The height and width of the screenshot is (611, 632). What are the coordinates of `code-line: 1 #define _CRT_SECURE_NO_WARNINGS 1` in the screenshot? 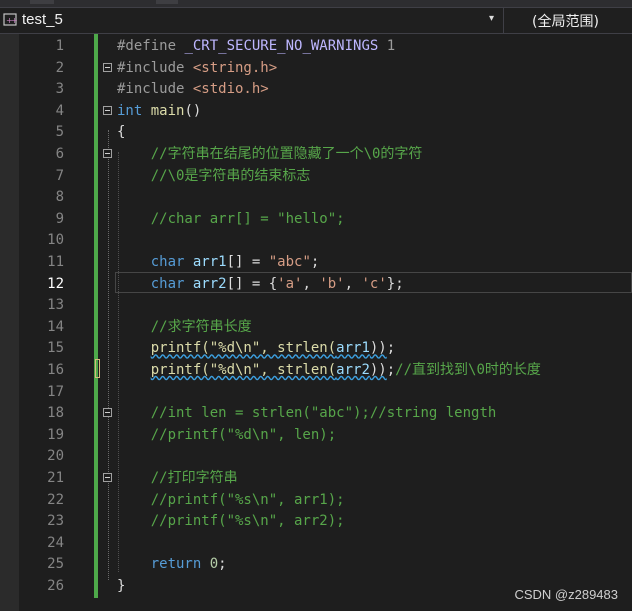 It's located at (316, 47).